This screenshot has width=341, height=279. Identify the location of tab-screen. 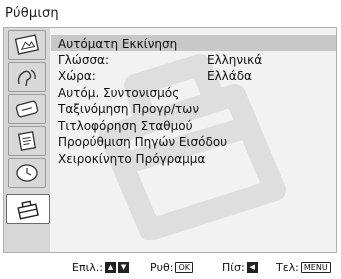
(27, 109).